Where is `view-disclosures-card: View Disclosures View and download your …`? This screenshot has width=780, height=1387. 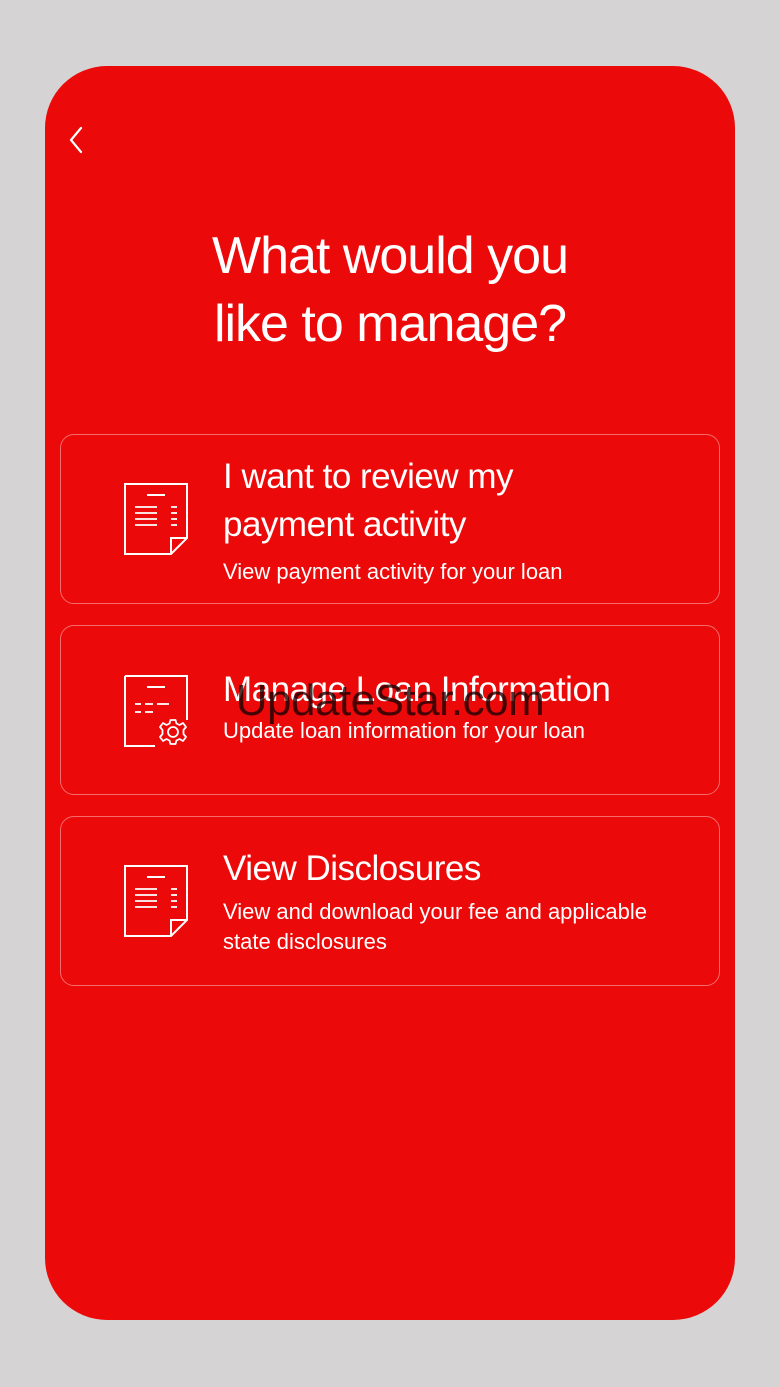
view-disclosures-card: View Disclosures View and download your … is located at coordinates (390, 901).